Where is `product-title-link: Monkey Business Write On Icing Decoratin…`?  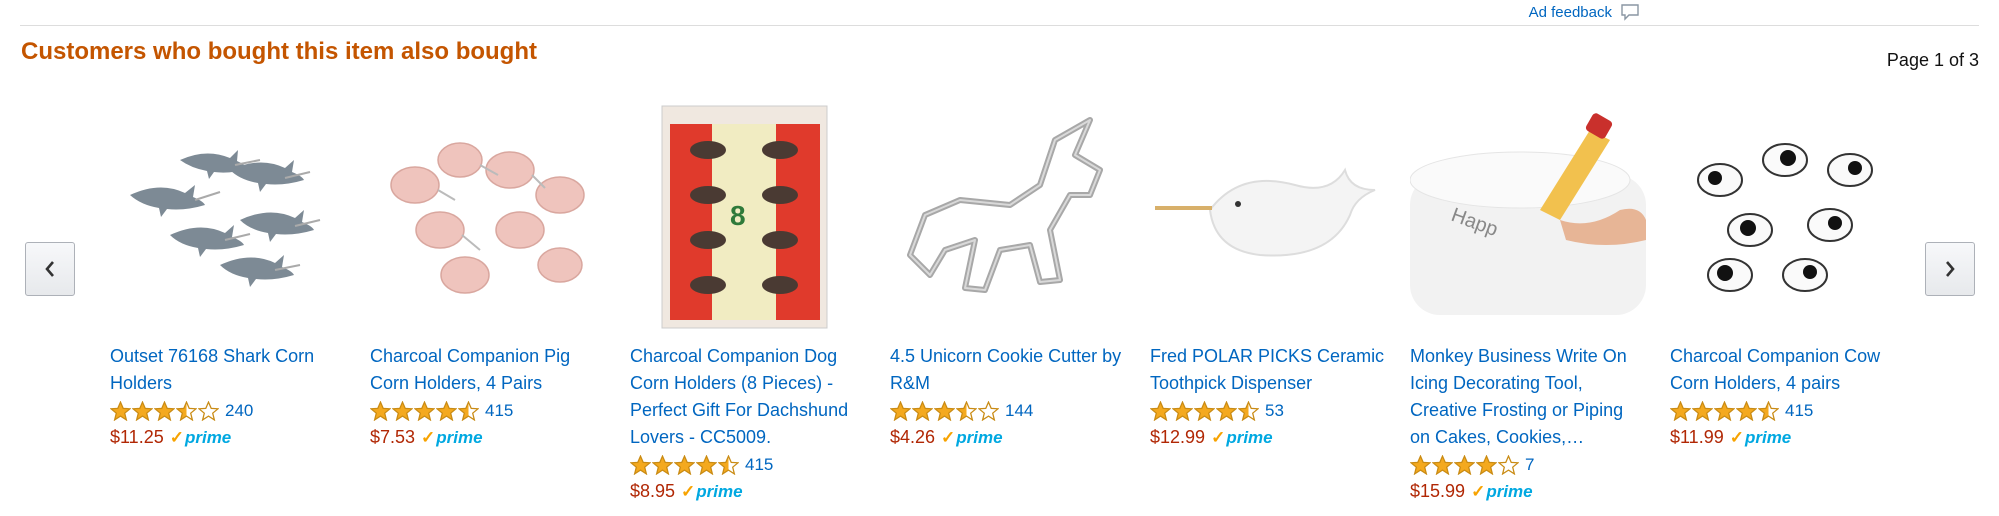
product-title-link: Monkey Business Write On Icing Decoratin… is located at coordinates (1528, 397).